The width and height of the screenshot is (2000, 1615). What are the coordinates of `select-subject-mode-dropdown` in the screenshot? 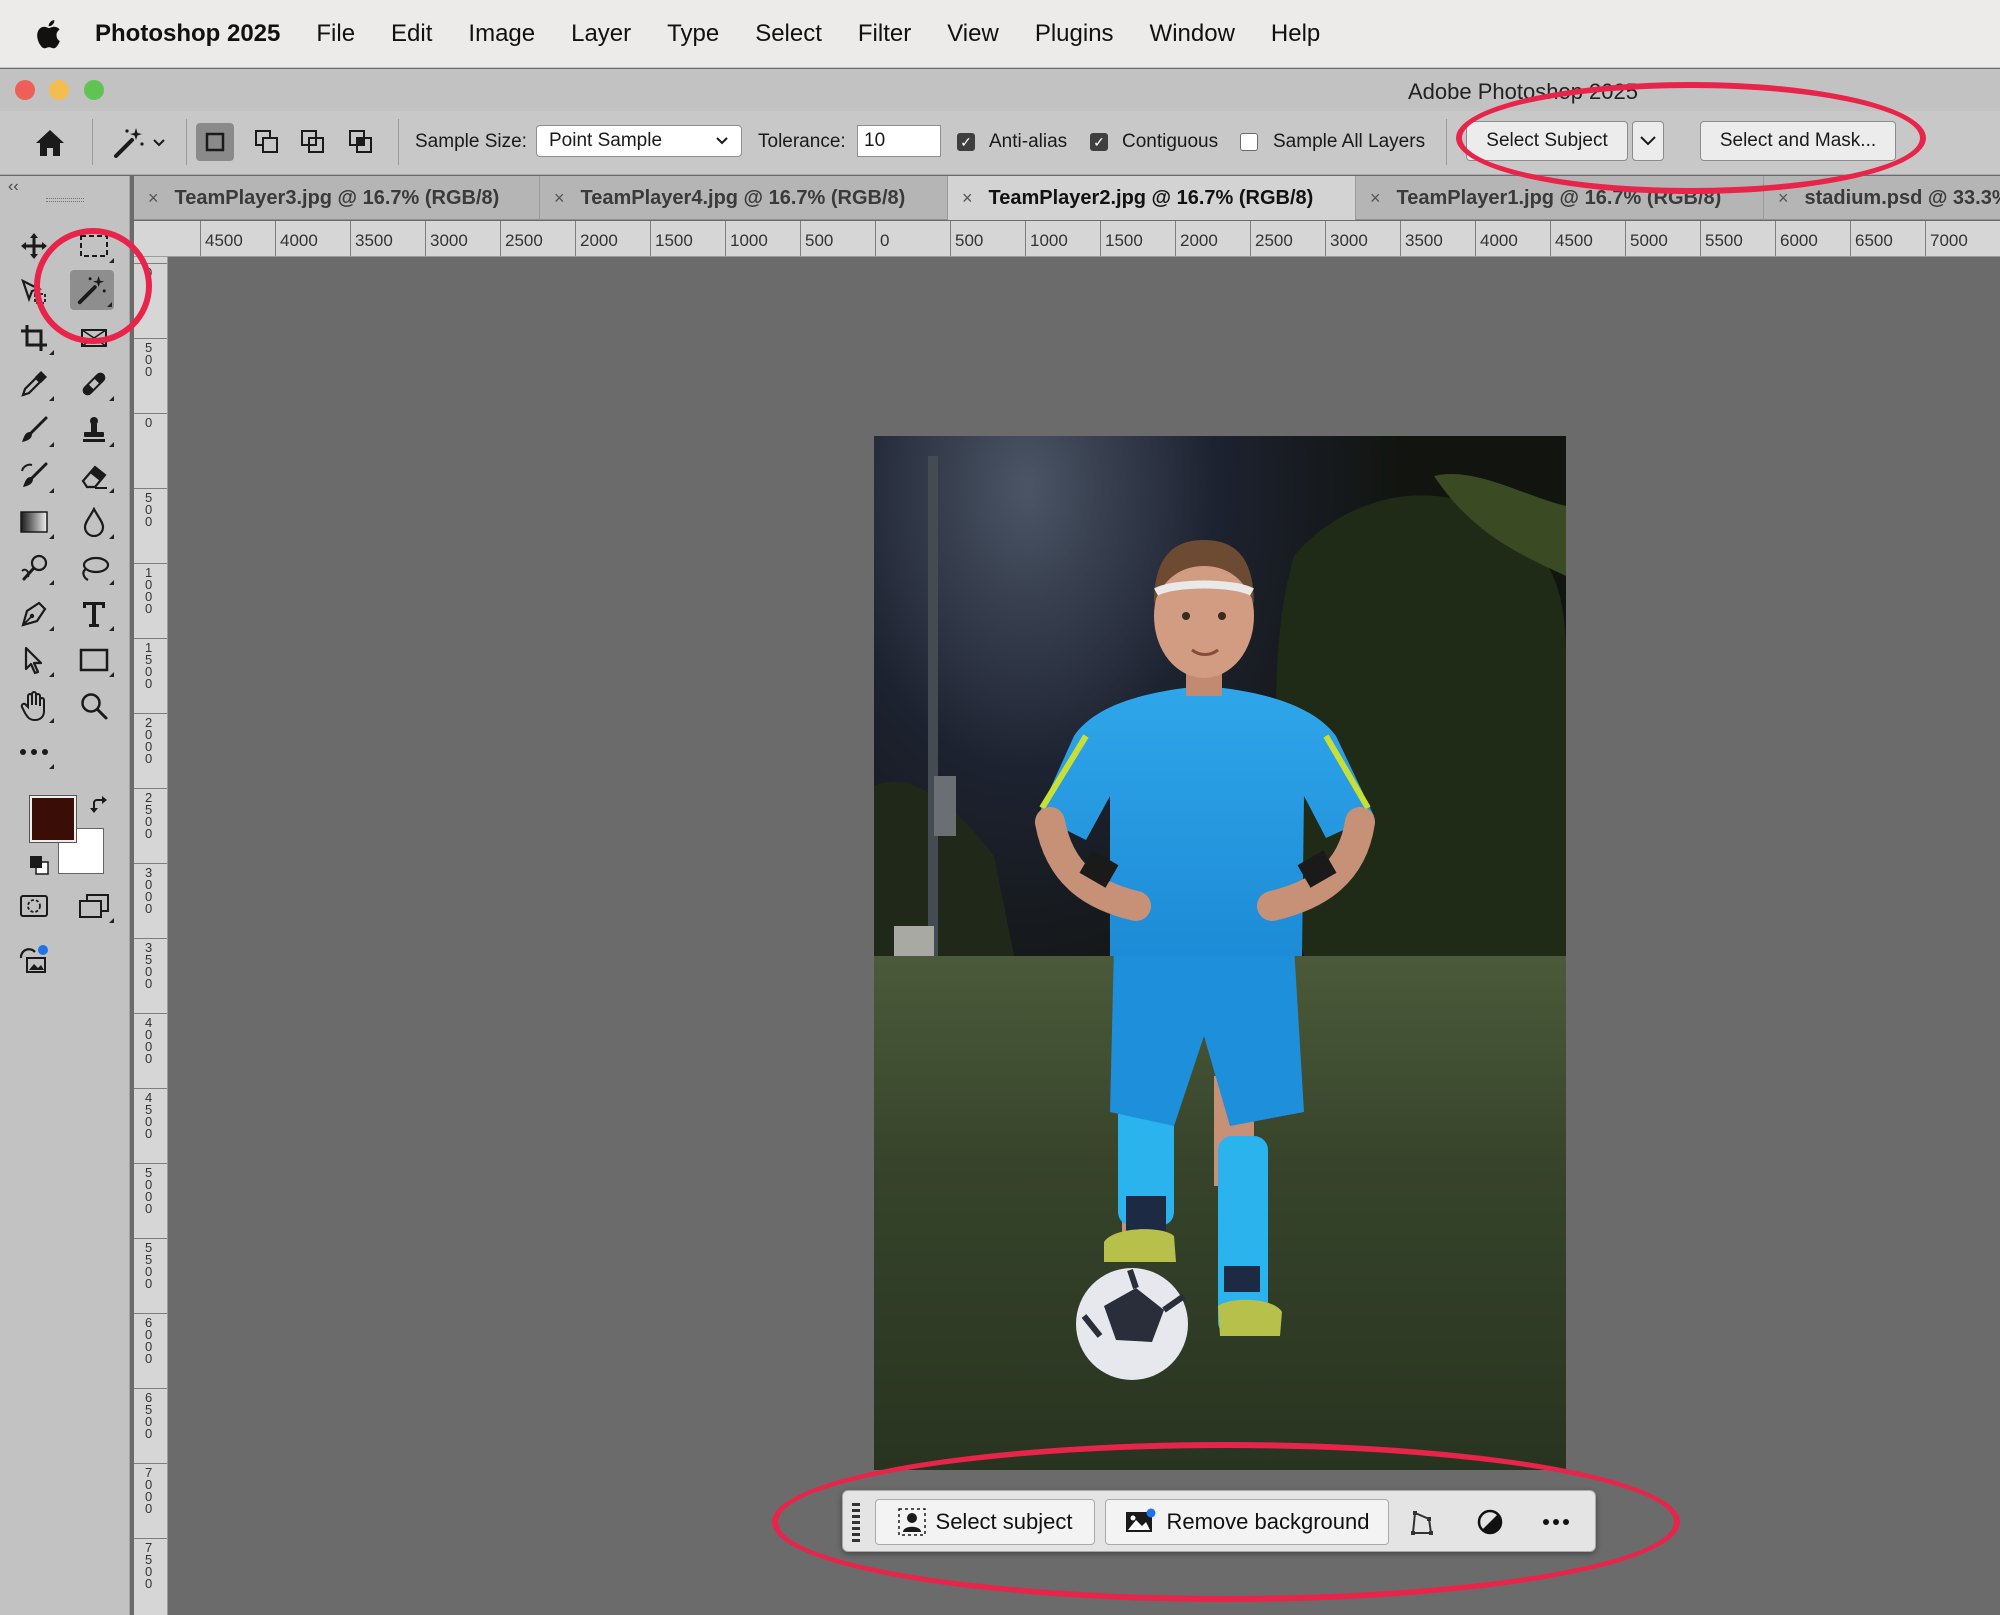 It's located at (1648, 141).